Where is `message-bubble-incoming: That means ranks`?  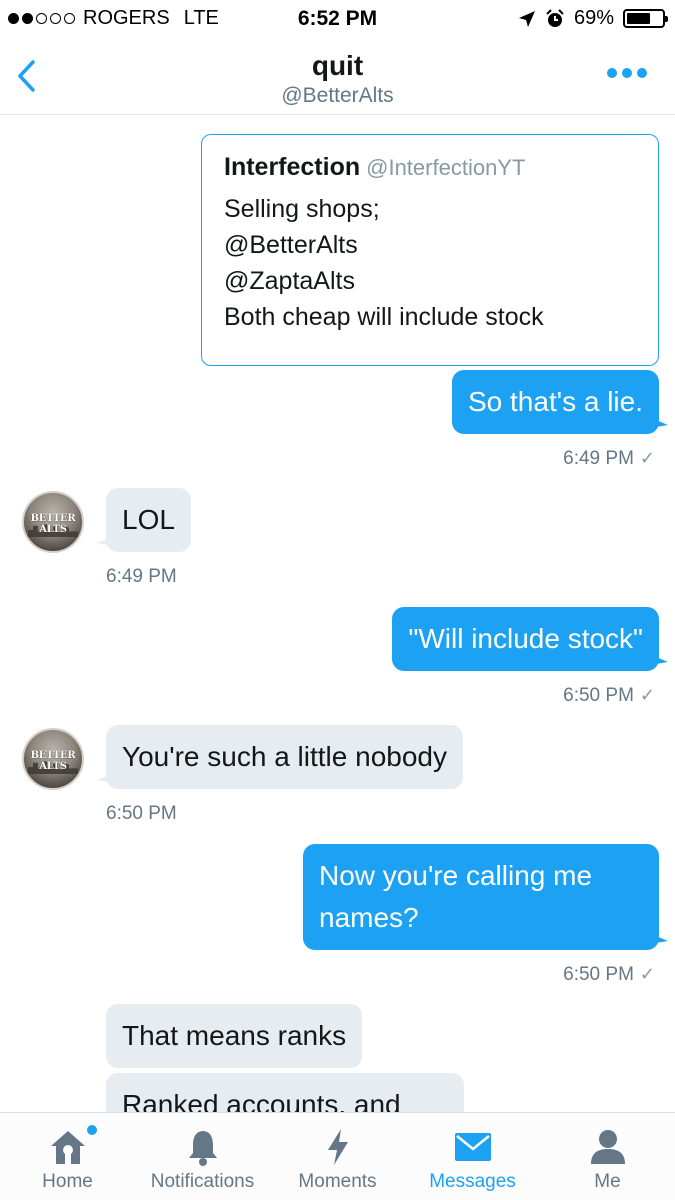 message-bubble-incoming: That means ranks is located at coordinates (234, 1036).